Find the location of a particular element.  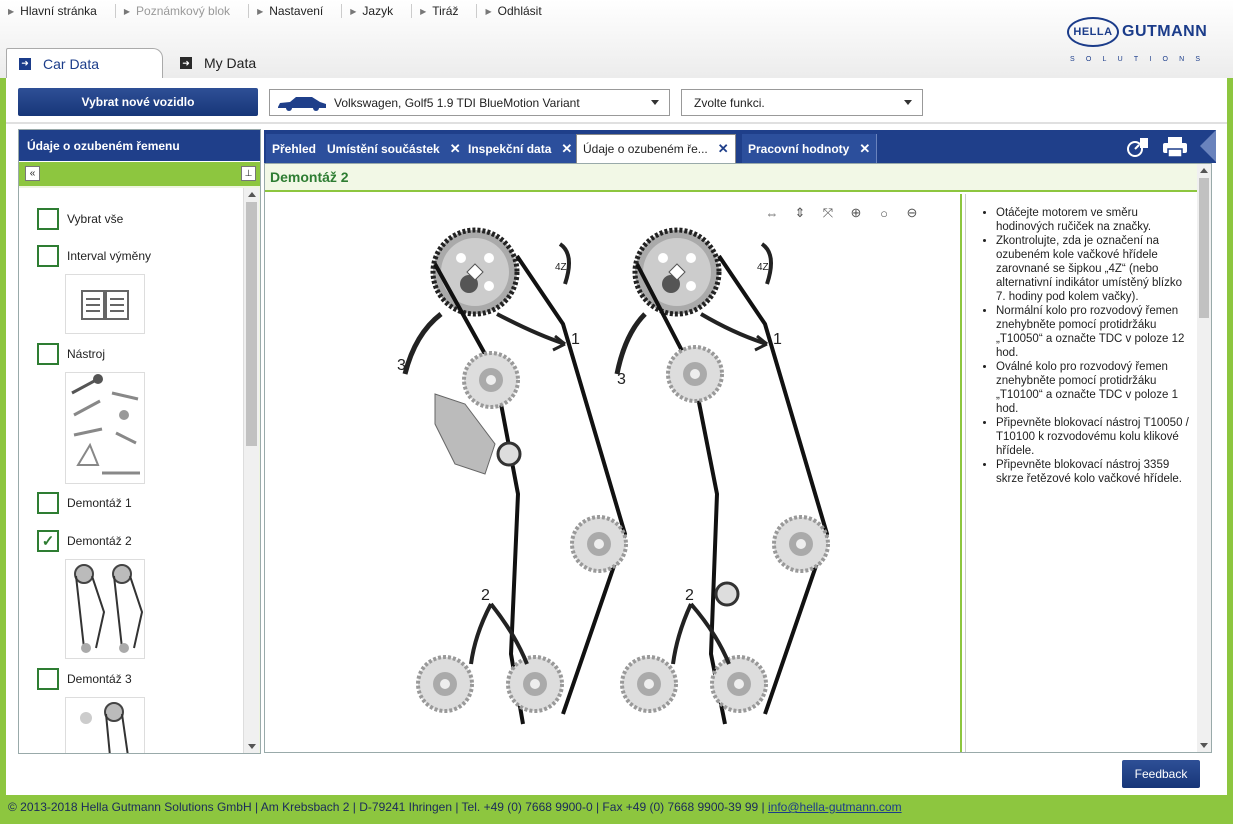

gauge-settings-icon is located at coordinates (1138, 147).